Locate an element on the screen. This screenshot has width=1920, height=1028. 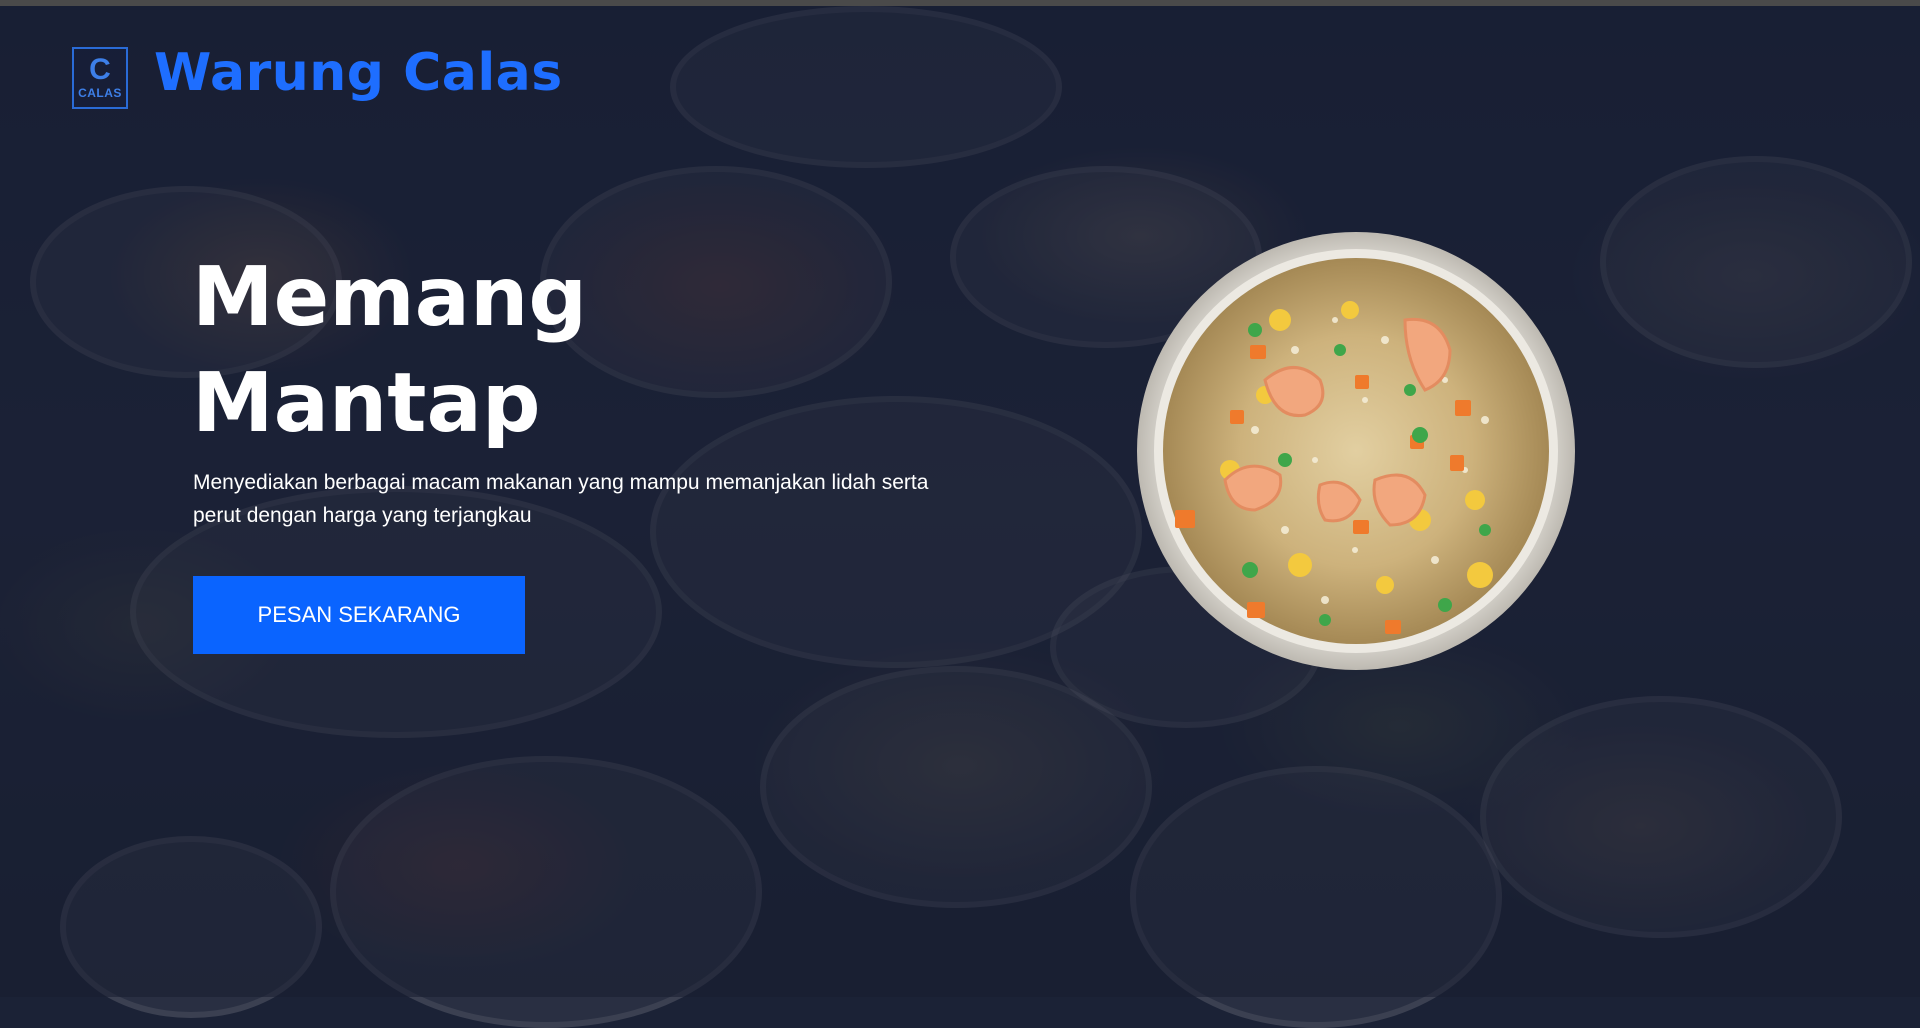
order-now-button: PESAN SEKARANG is located at coordinates (359, 615).